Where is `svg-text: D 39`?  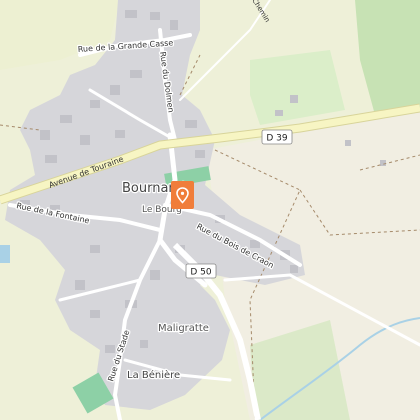 svg-text: D 39 is located at coordinates (277, 139).